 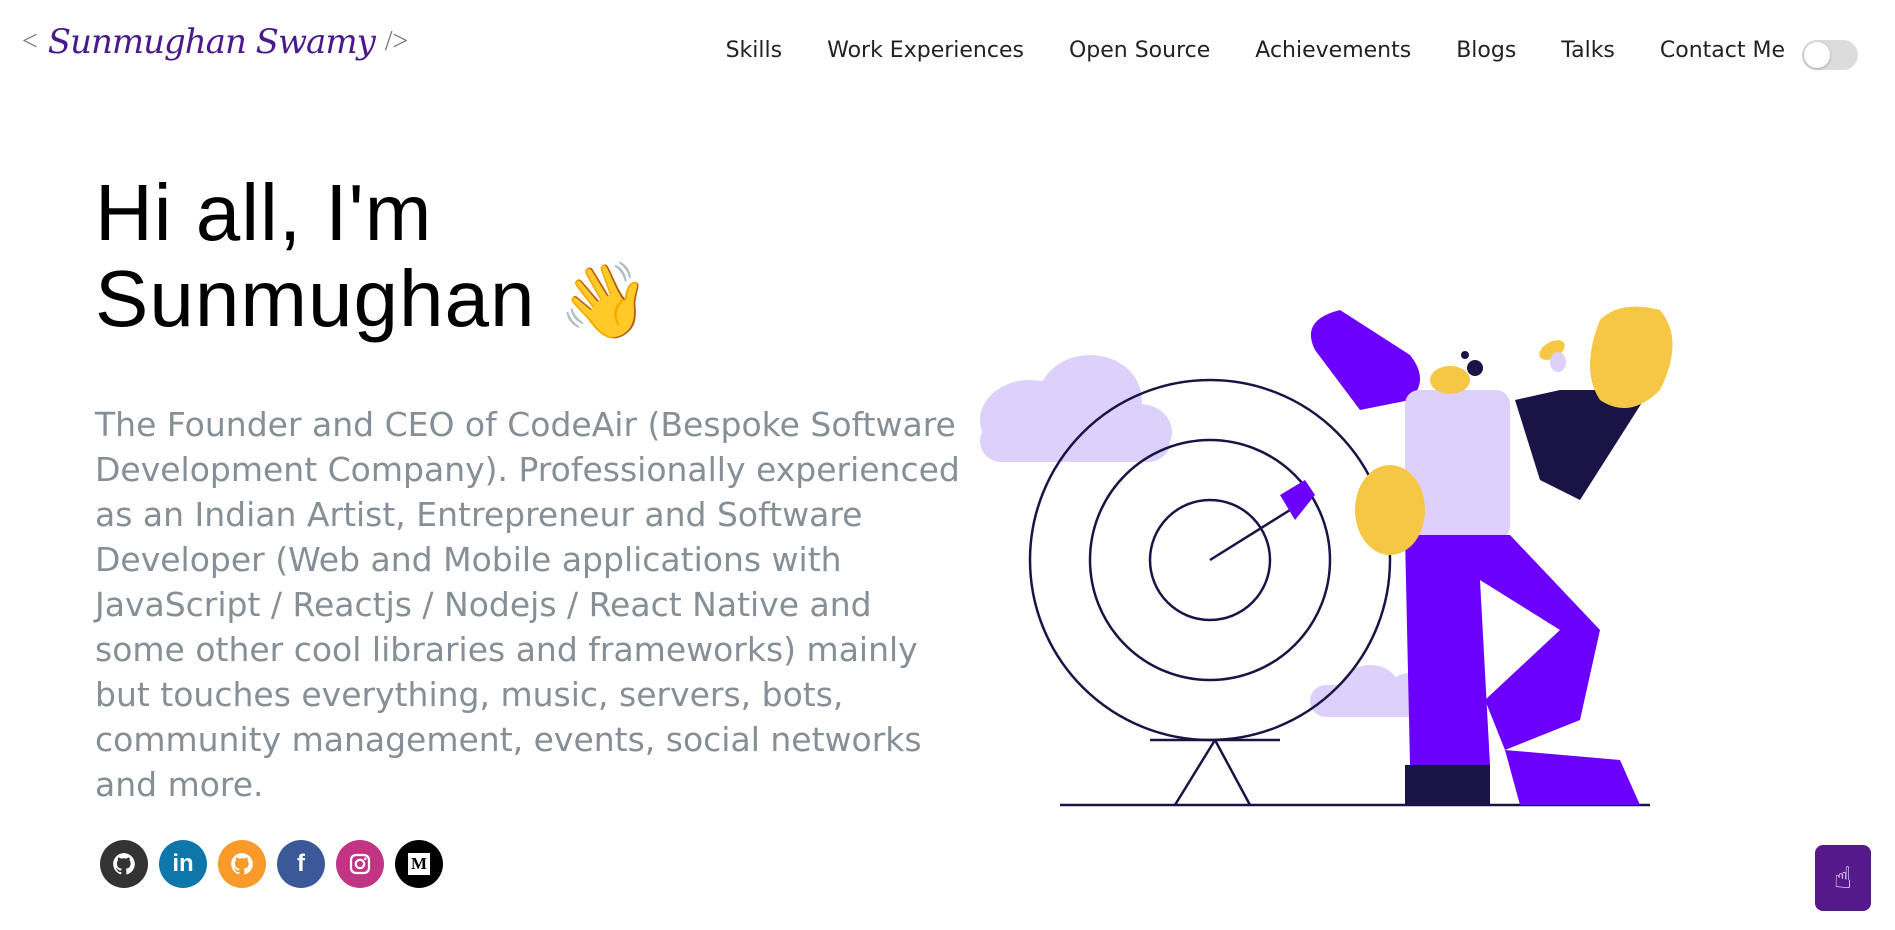 What do you see at coordinates (1552, 356) in the screenshot?
I see `bee-icon` at bounding box center [1552, 356].